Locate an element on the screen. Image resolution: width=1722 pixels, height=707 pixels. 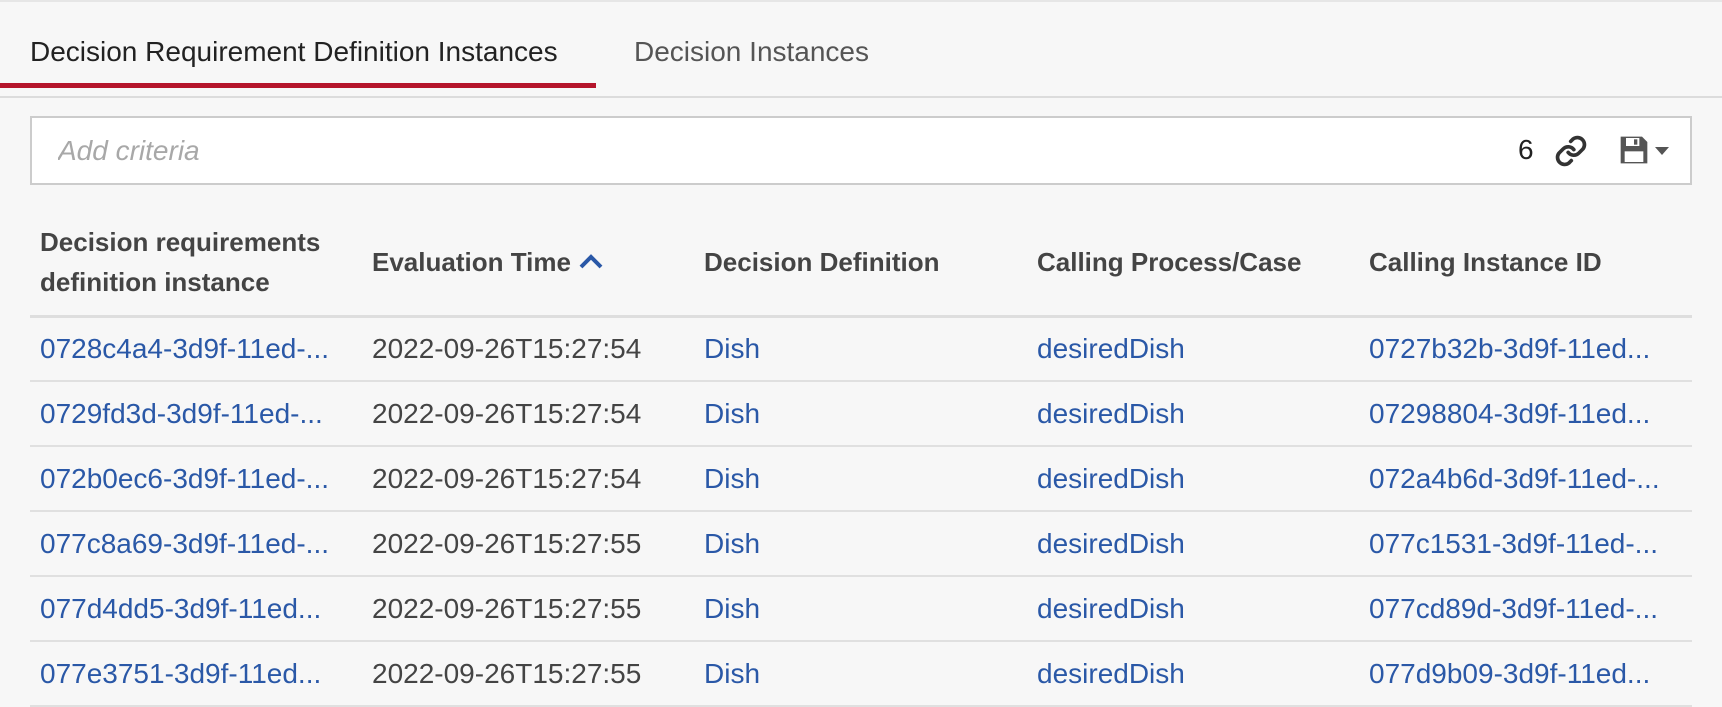
caret-down-icon is located at coordinates (1662, 151).